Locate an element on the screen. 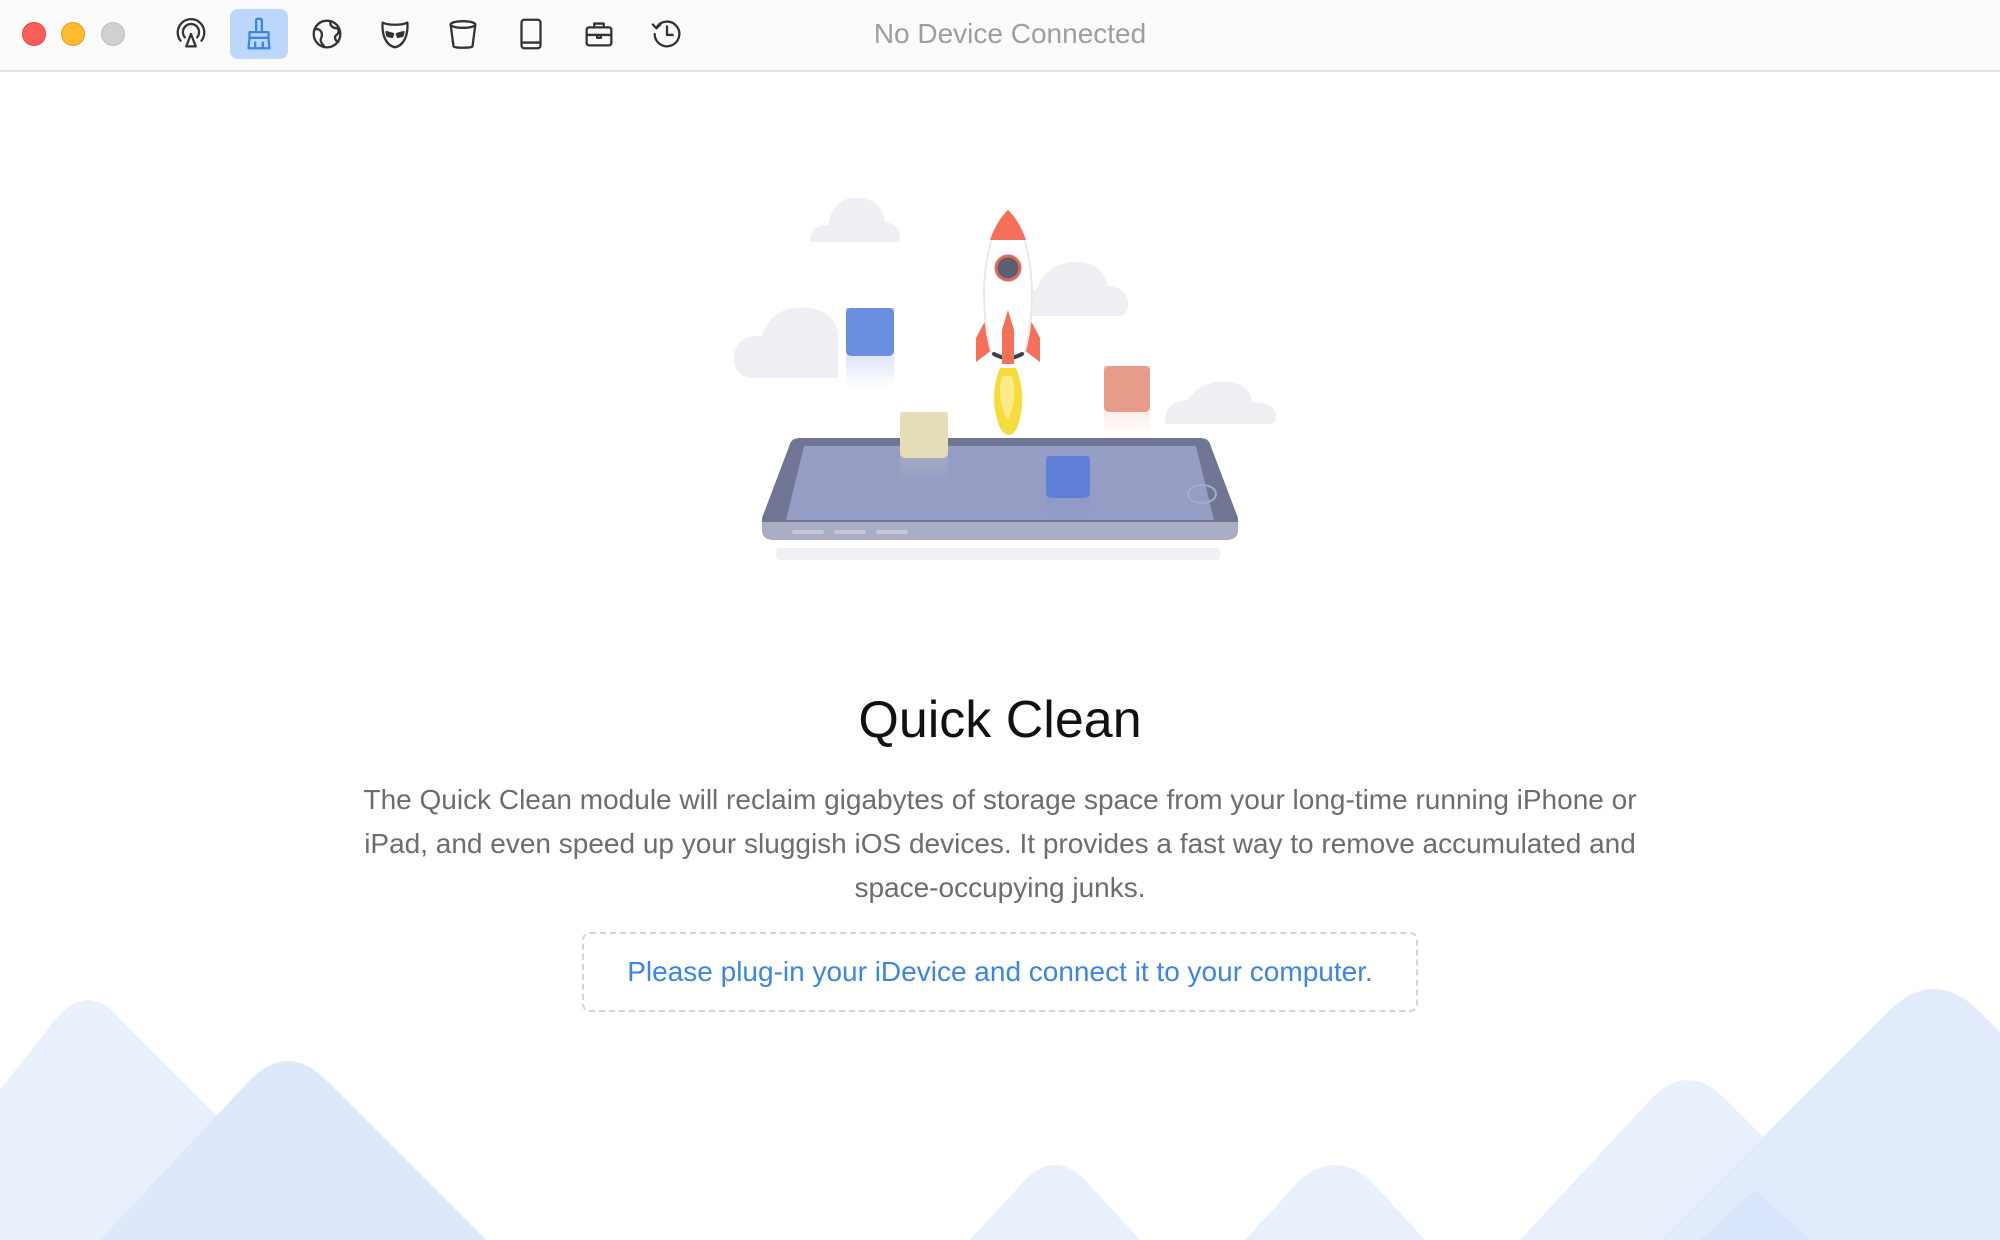 This screenshot has height=1240, width=2000. toolbar is located at coordinates (429, 34).